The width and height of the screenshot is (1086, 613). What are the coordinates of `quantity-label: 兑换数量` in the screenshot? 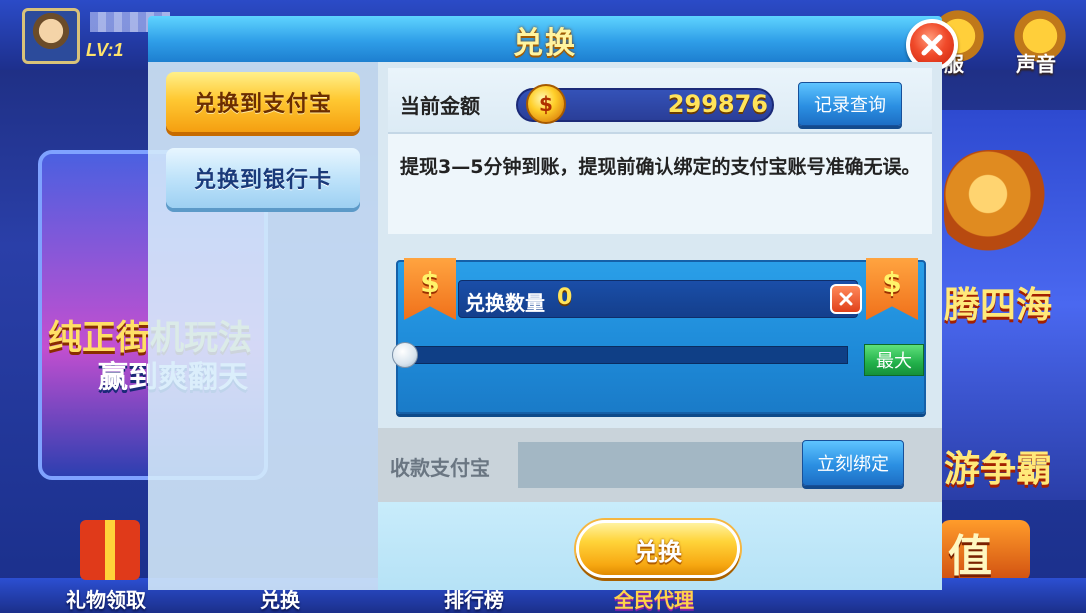 It's located at (505, 303).